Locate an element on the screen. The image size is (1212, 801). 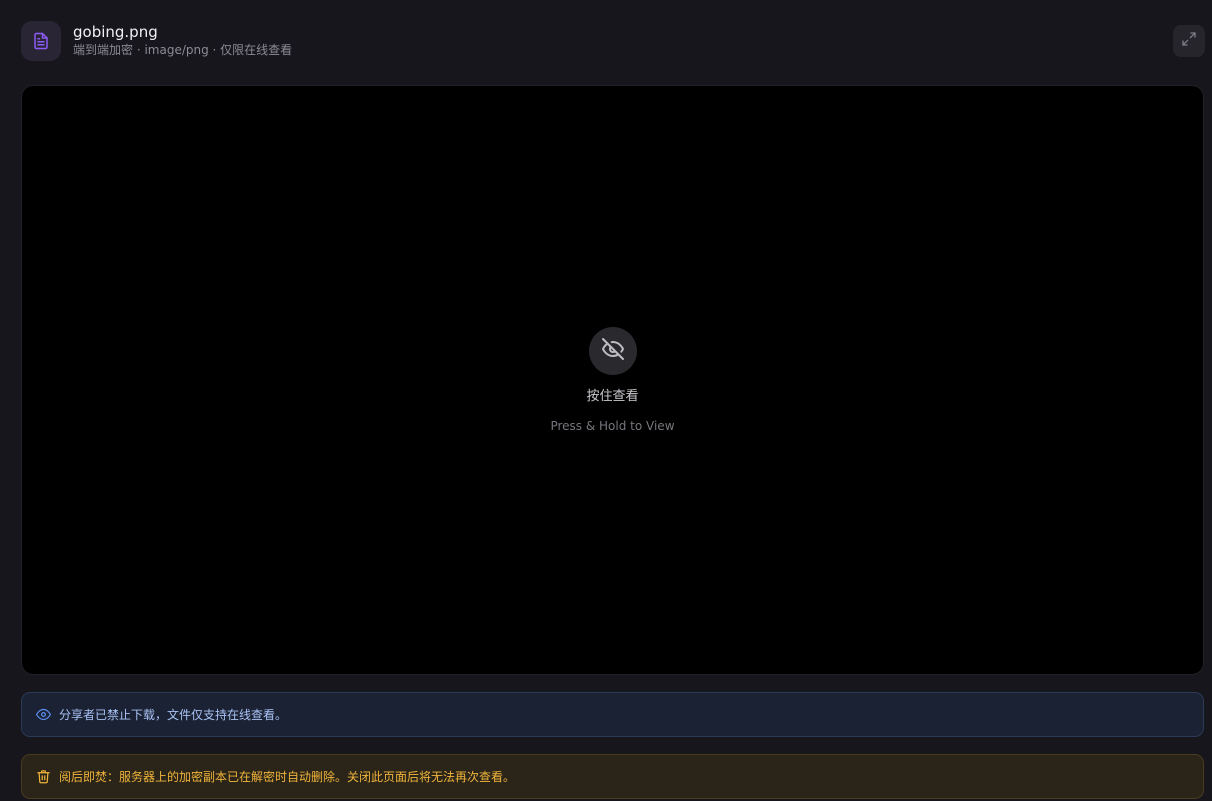
trash-icon is located at coordinates (43, 777).